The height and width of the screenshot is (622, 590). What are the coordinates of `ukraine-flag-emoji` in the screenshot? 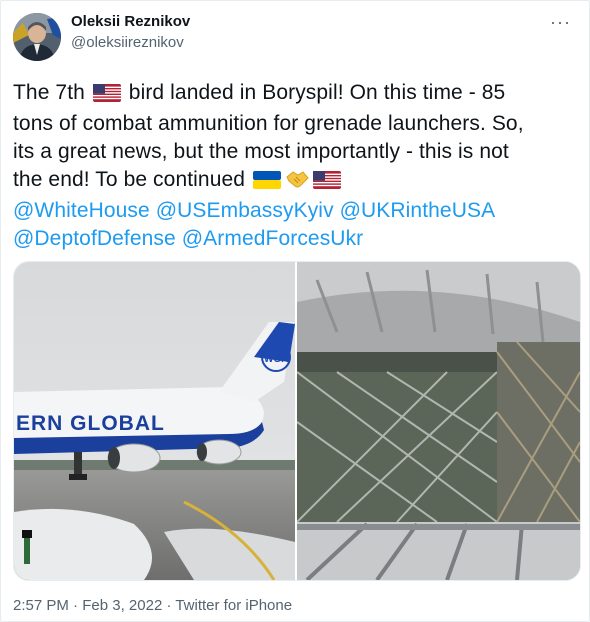 It's located at (266, 183).